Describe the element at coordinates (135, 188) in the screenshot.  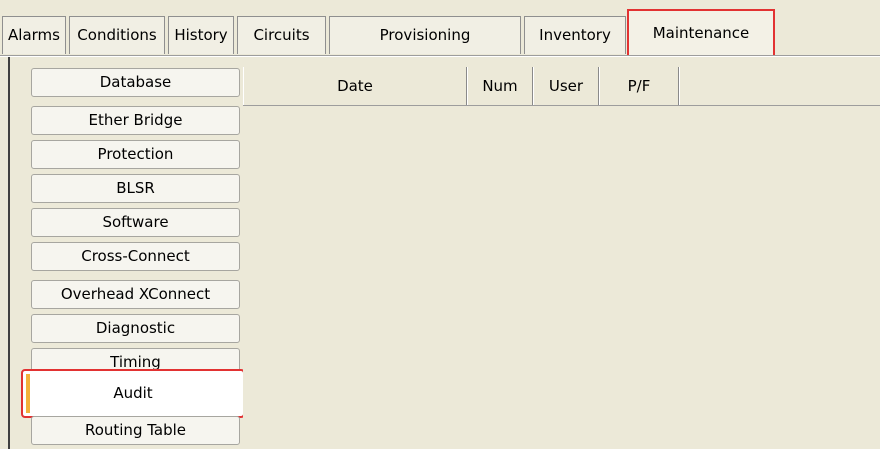
I see `sidebar-item-blsr: BLSR` at that location.